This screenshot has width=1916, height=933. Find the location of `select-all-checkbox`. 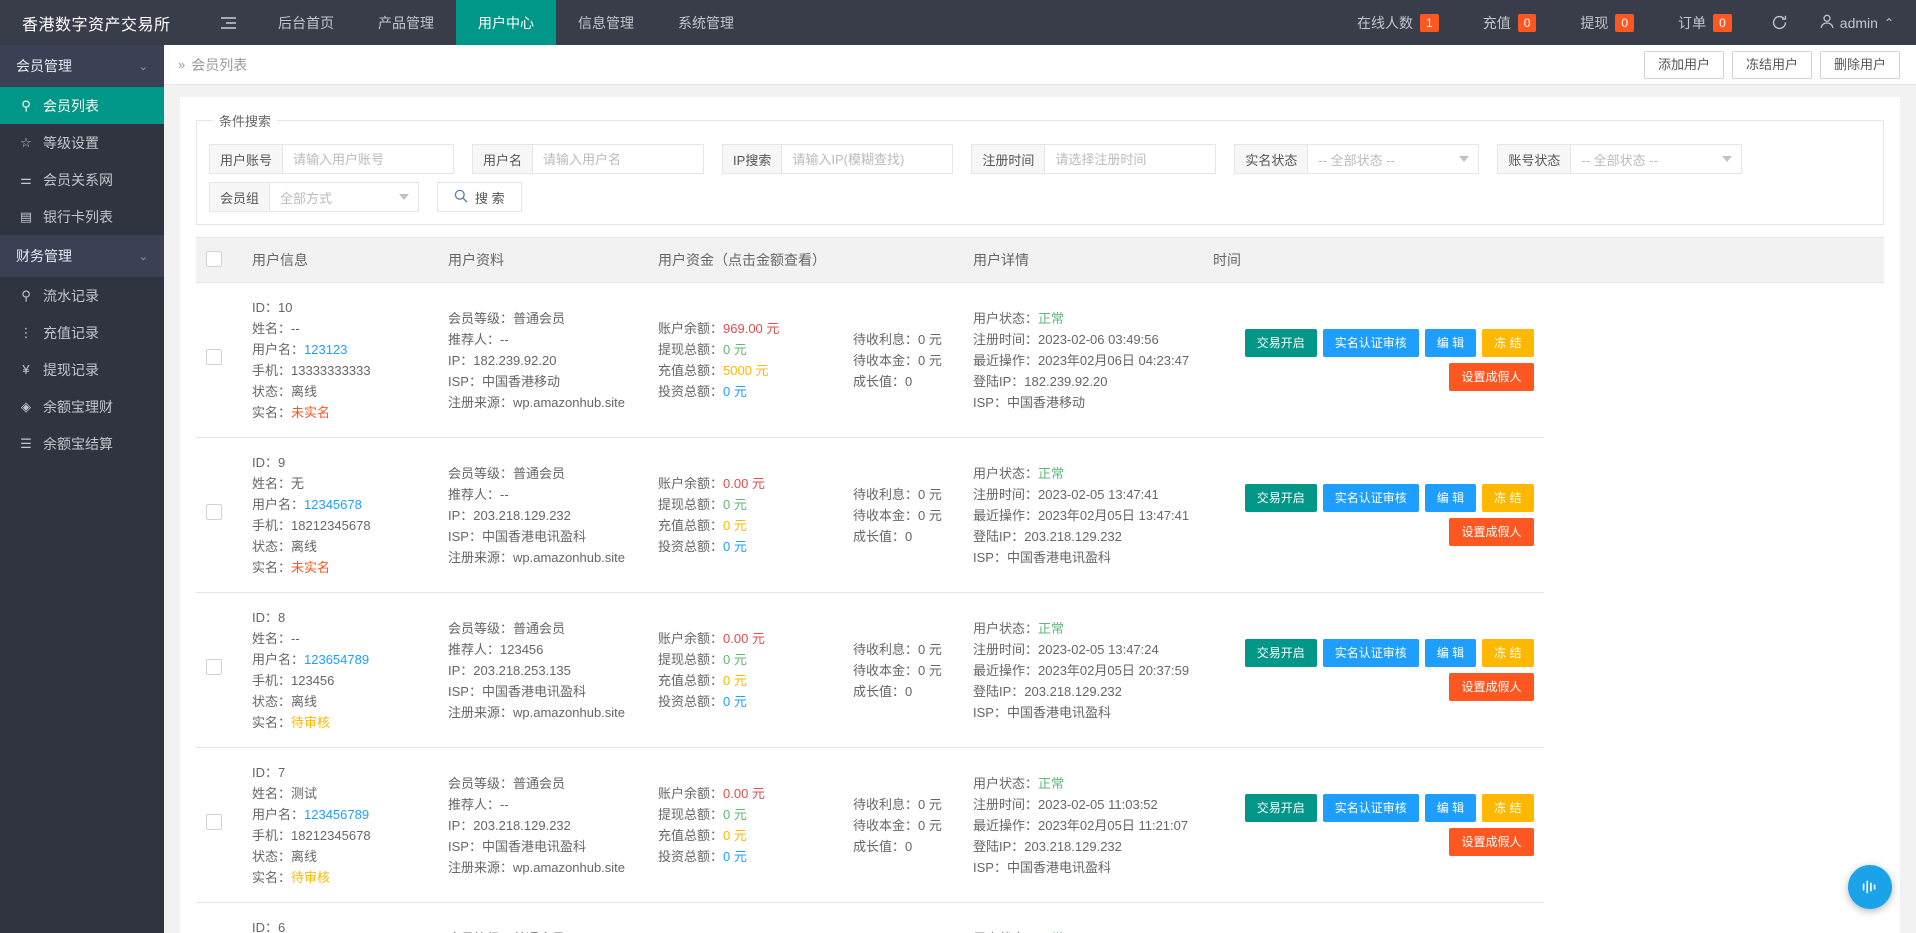

select-all-checkbox is located at coordinates (214, 258).